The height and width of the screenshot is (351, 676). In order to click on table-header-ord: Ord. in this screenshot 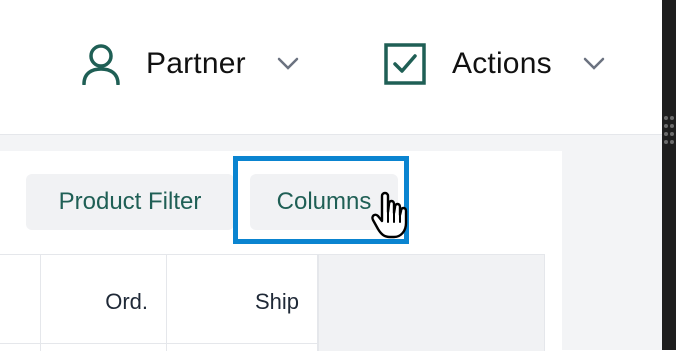, I will do `click(104, 303)`.